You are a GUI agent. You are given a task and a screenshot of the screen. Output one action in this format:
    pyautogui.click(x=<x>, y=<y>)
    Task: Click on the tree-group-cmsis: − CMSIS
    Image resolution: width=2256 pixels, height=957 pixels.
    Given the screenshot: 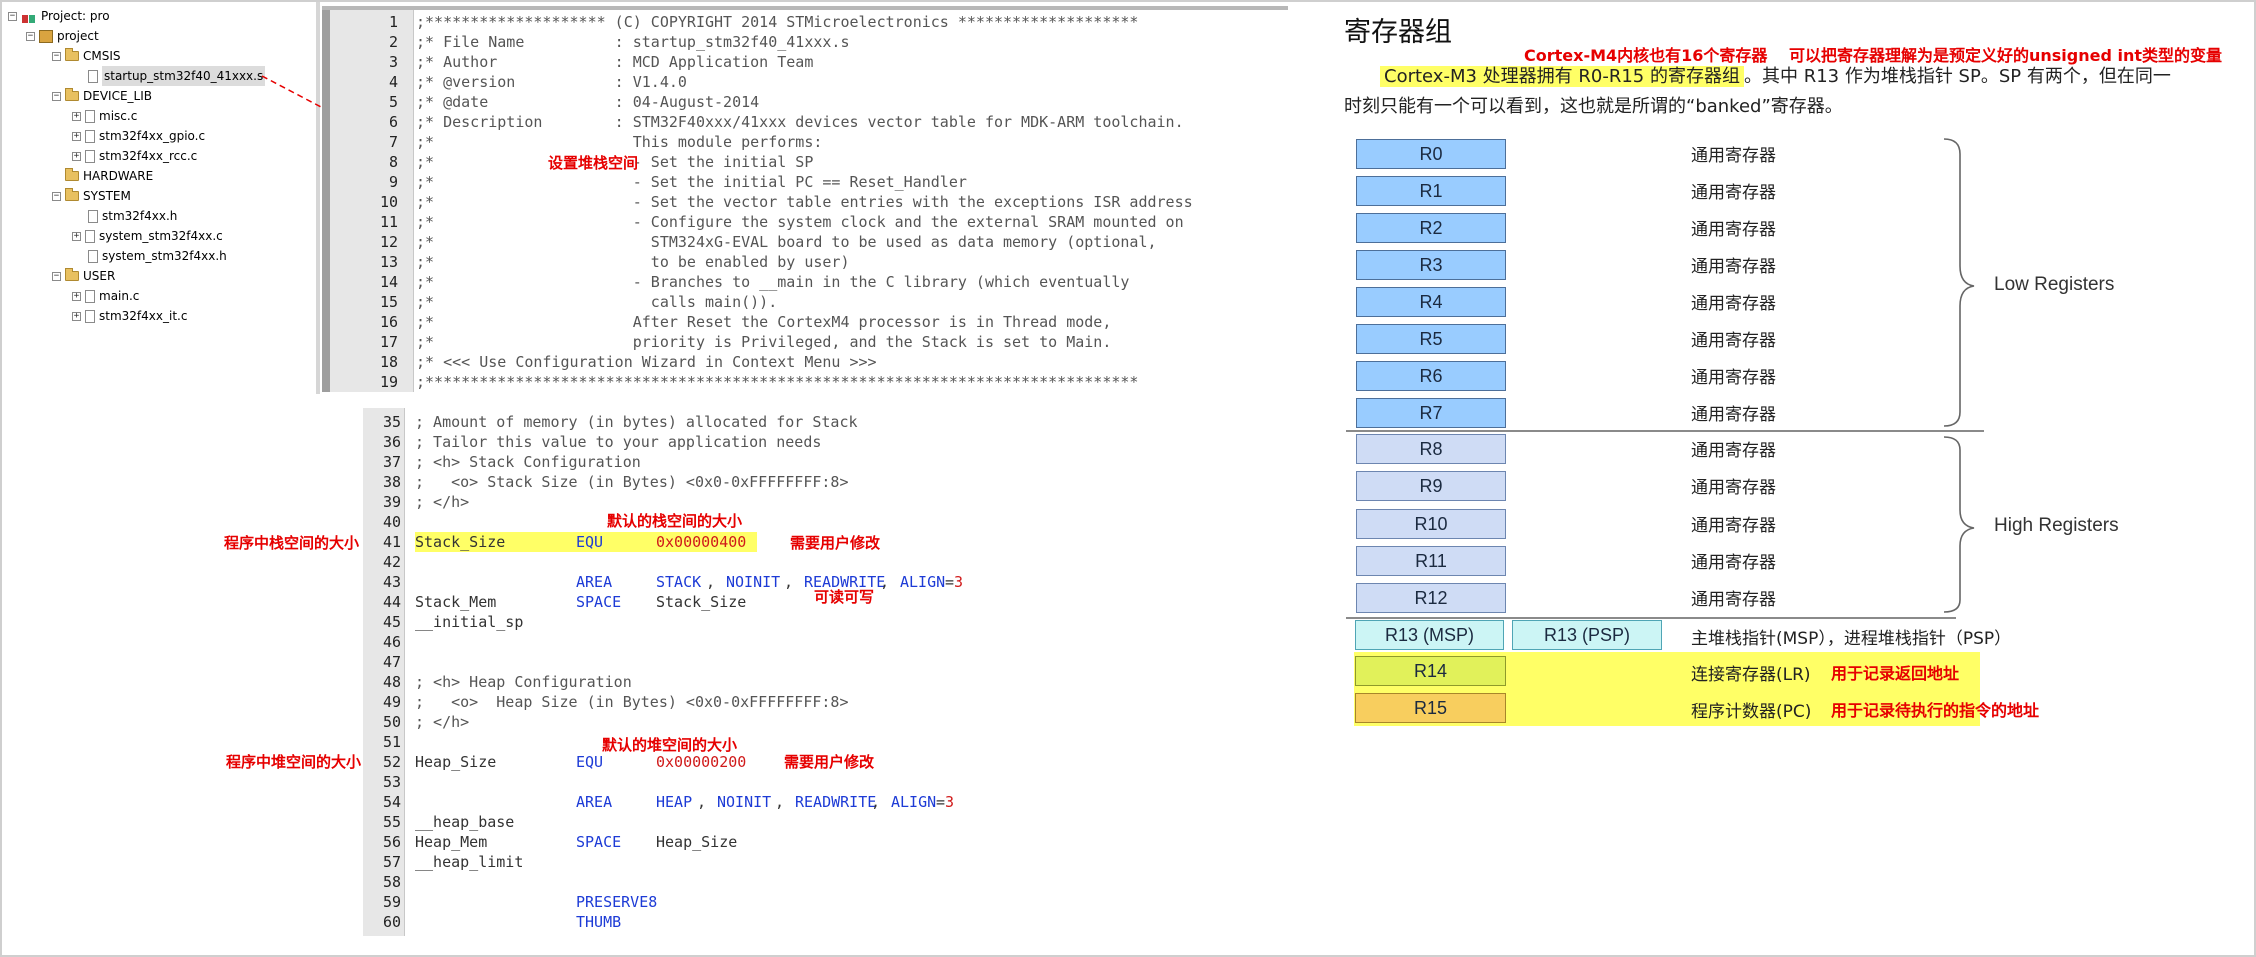 What is the action you would take?
    pyautogui.click(x=86, y=56)
    